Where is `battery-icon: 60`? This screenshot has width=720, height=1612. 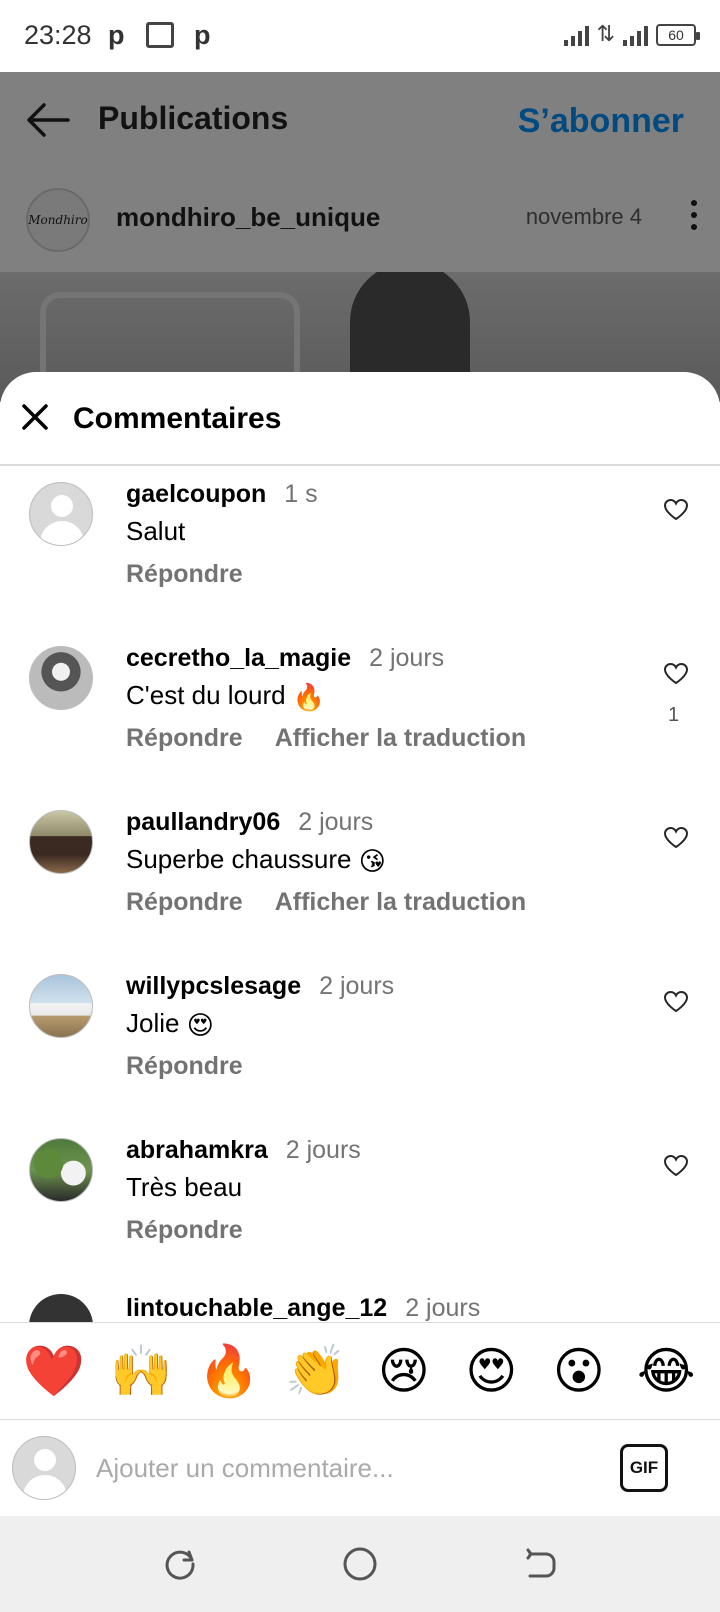 battery-icon: 60 is located at coordinates (678, 35).